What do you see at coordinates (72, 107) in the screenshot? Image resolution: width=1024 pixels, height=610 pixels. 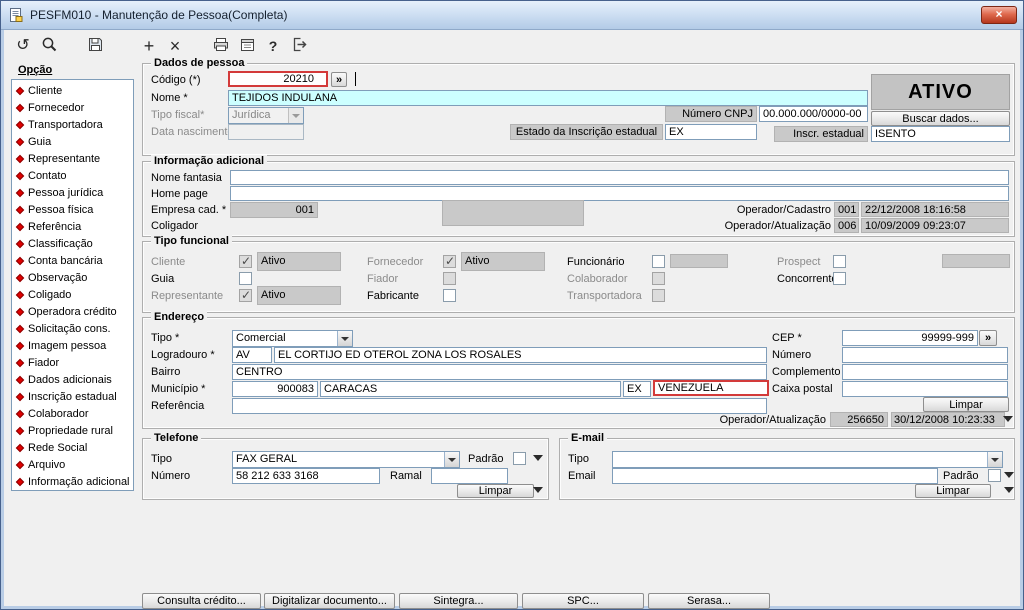 I see `sidebar-item-fornecedor: Fornecedor` at bounding box center [72, 107].